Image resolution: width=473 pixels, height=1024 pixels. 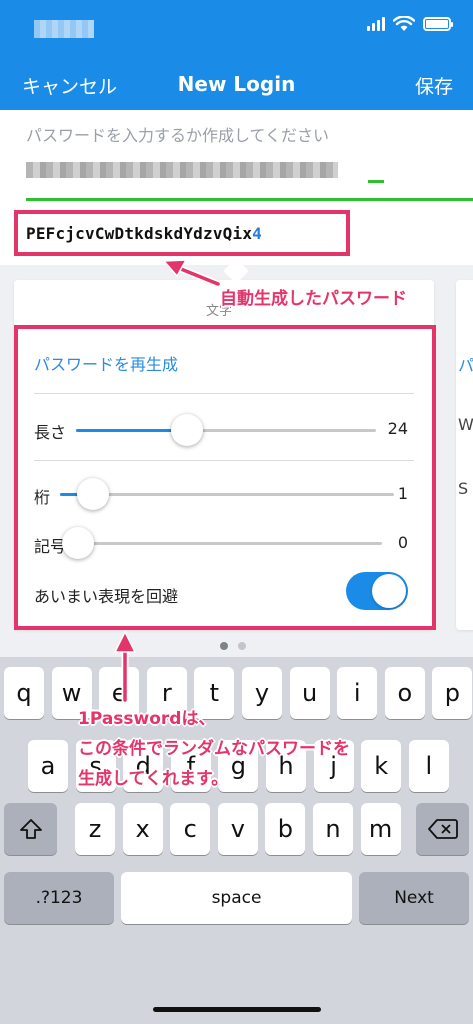 I want to click on digits-slider-thumb, so click(x=93, y=494).